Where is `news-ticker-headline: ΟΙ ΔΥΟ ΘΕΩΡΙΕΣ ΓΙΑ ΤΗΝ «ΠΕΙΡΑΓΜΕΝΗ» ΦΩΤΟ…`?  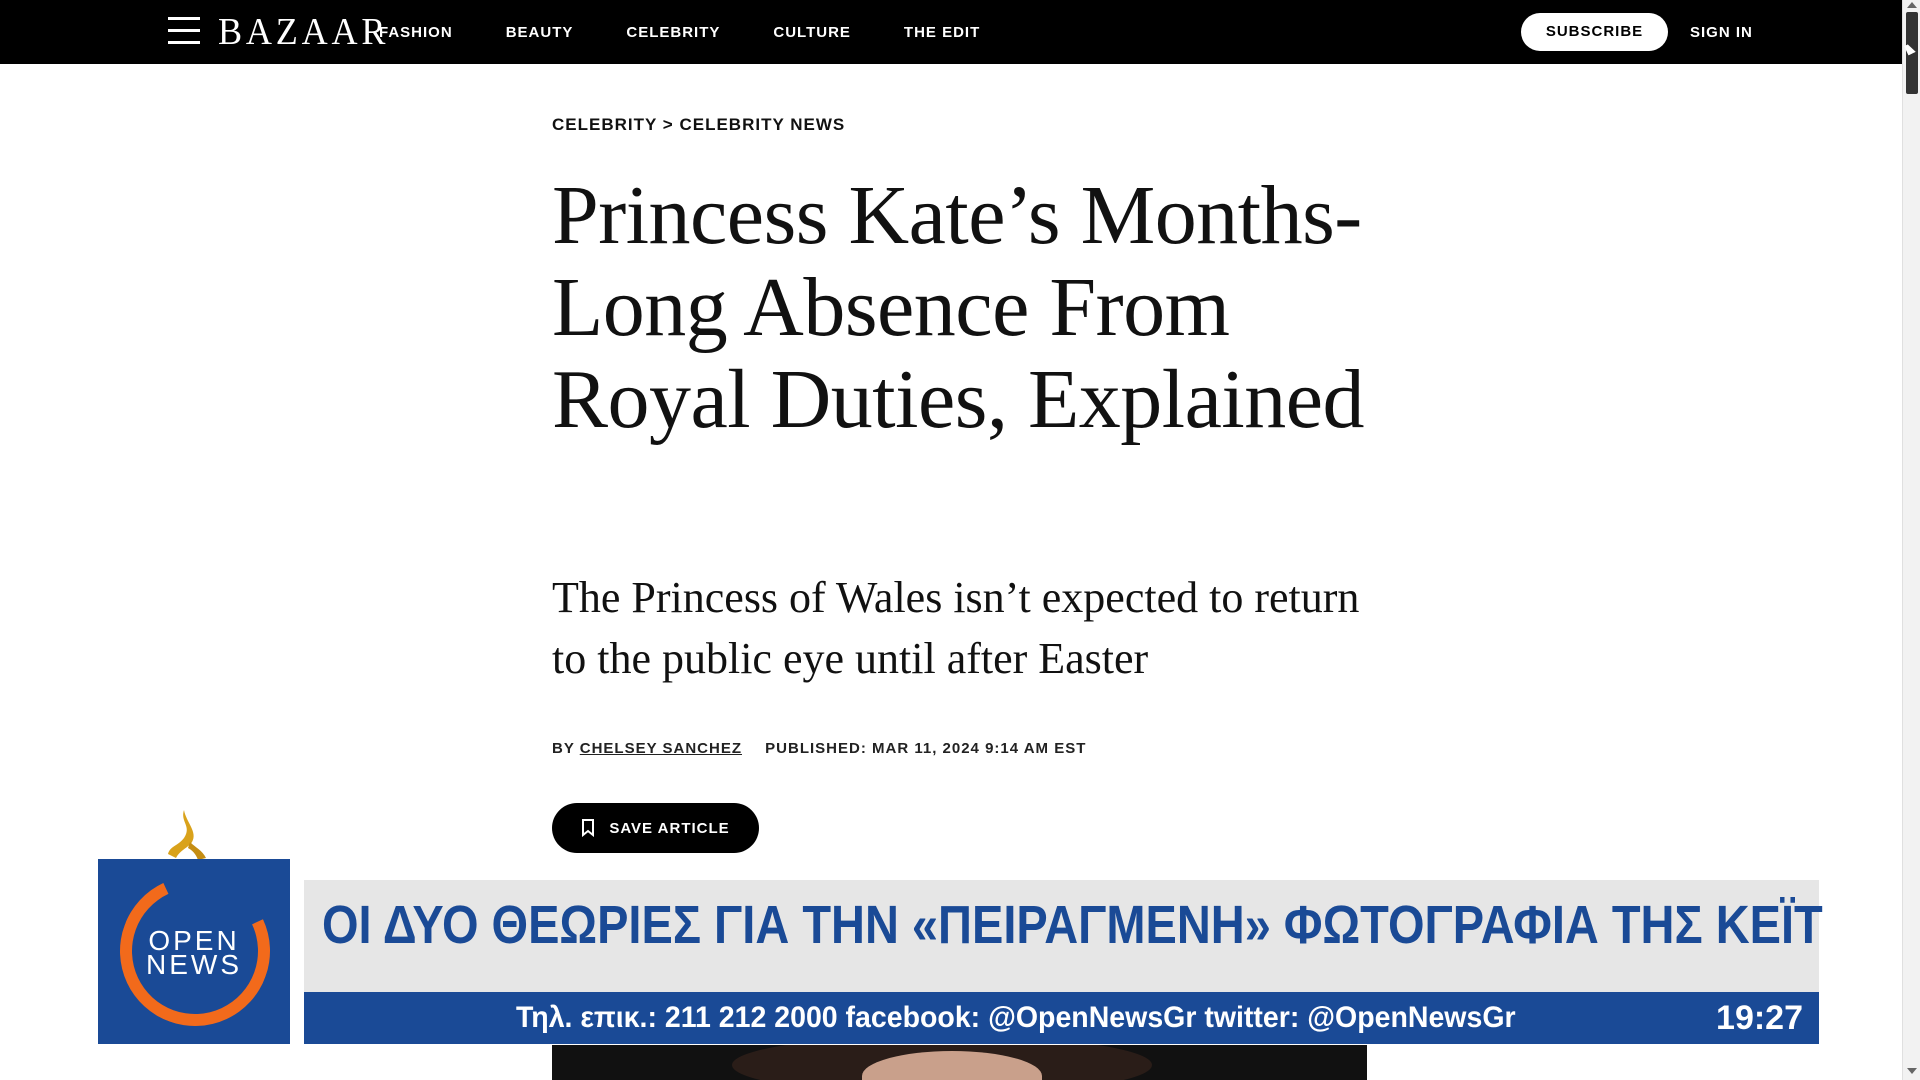
news-ticker-headline: ΟΙ ΔΥΟ ΘΕΩΡΙΕΣ ΓΙΑ ΤΗΝ «ΠΕΙΡΑΓΜΕΝΗ» ΦΩΤΟ… is located at coordinates (1063, 936).